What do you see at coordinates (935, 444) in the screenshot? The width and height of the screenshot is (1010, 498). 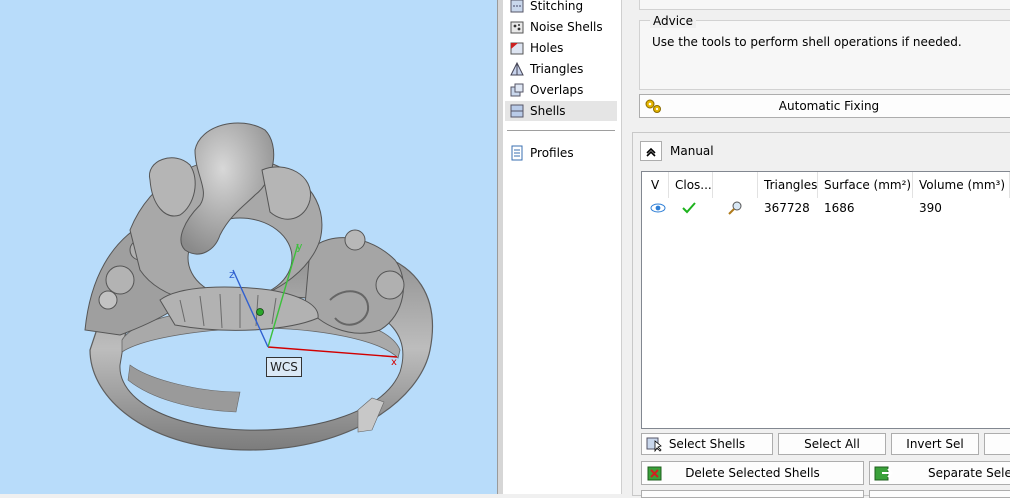 I see `invert-selection-button: Invert Sel` at bounding box center [935, 444].